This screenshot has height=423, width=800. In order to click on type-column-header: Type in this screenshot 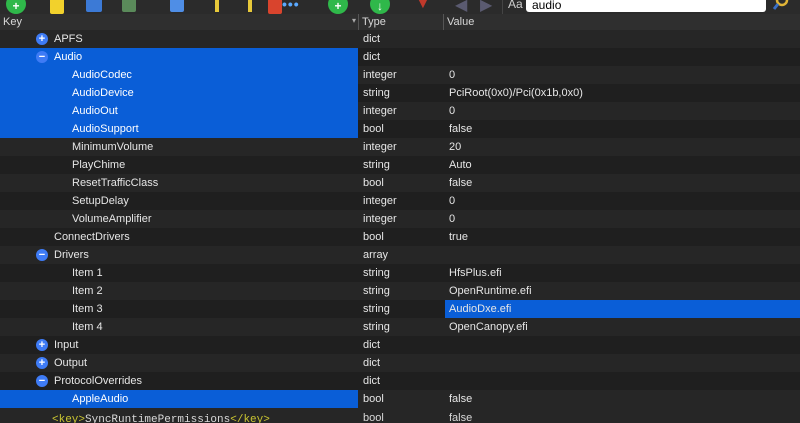, I will do `click(400, 22)`.